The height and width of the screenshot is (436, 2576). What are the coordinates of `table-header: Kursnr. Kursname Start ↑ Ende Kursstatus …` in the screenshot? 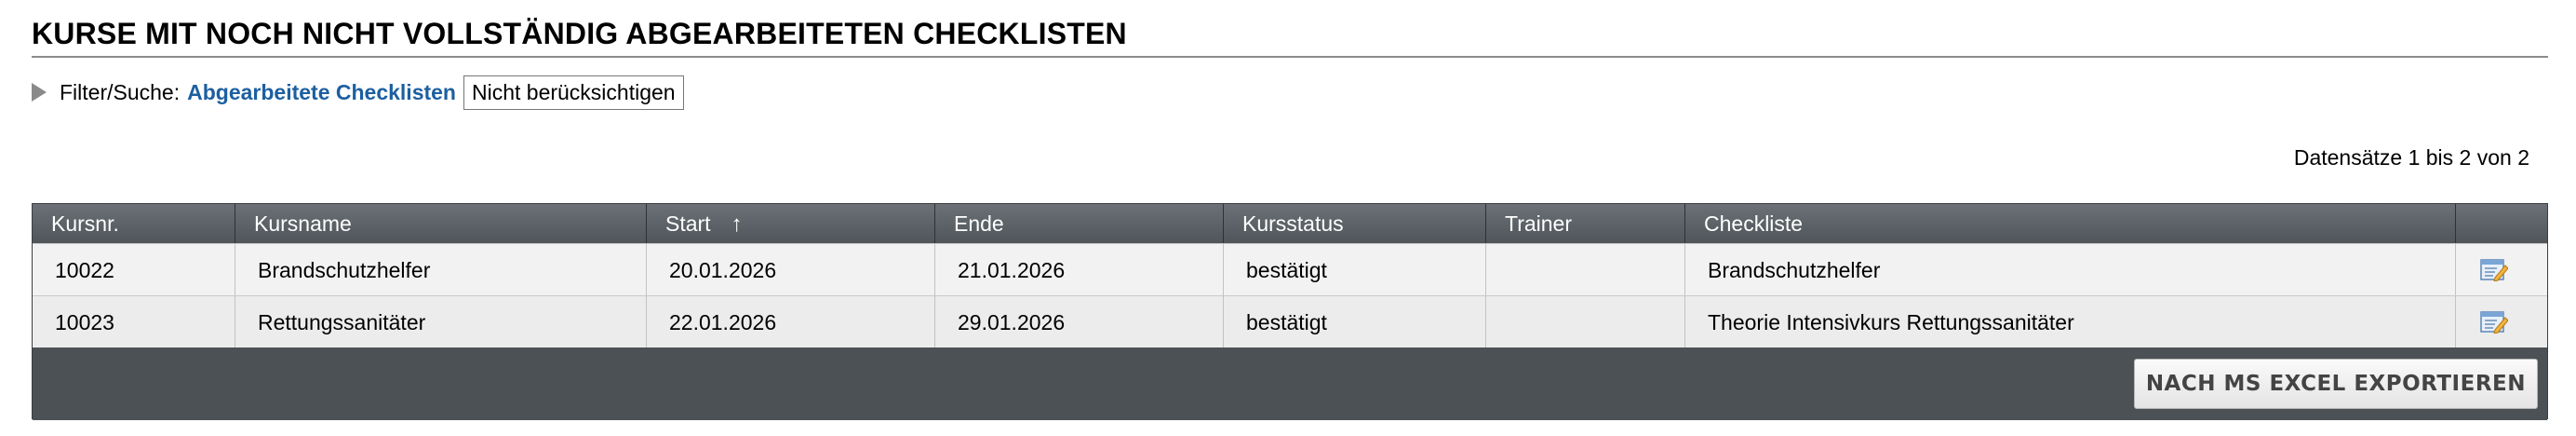 It's located at (1290, 223).